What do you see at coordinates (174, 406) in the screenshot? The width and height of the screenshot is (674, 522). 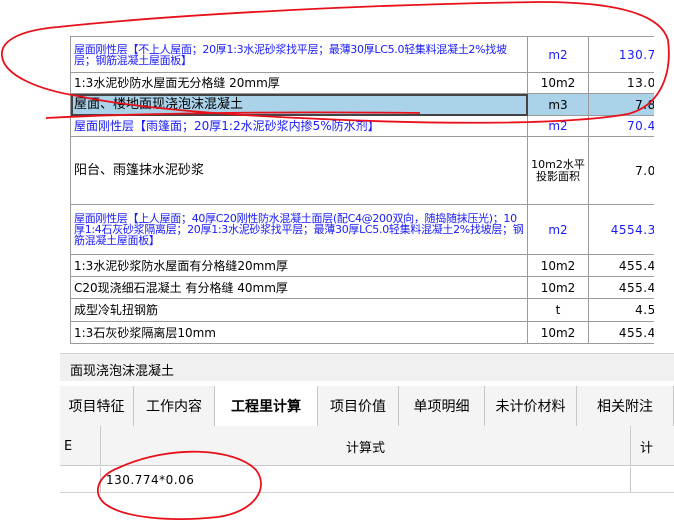 I see `tab-work-content: 工作内容` at bounding box center [174, 406].